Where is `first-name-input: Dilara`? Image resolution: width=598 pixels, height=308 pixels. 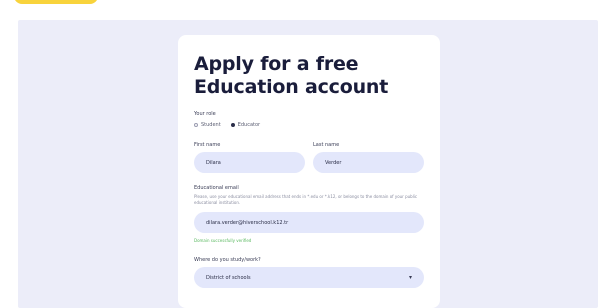 first-name-input: Dilara is located at coordinates (249, 162).